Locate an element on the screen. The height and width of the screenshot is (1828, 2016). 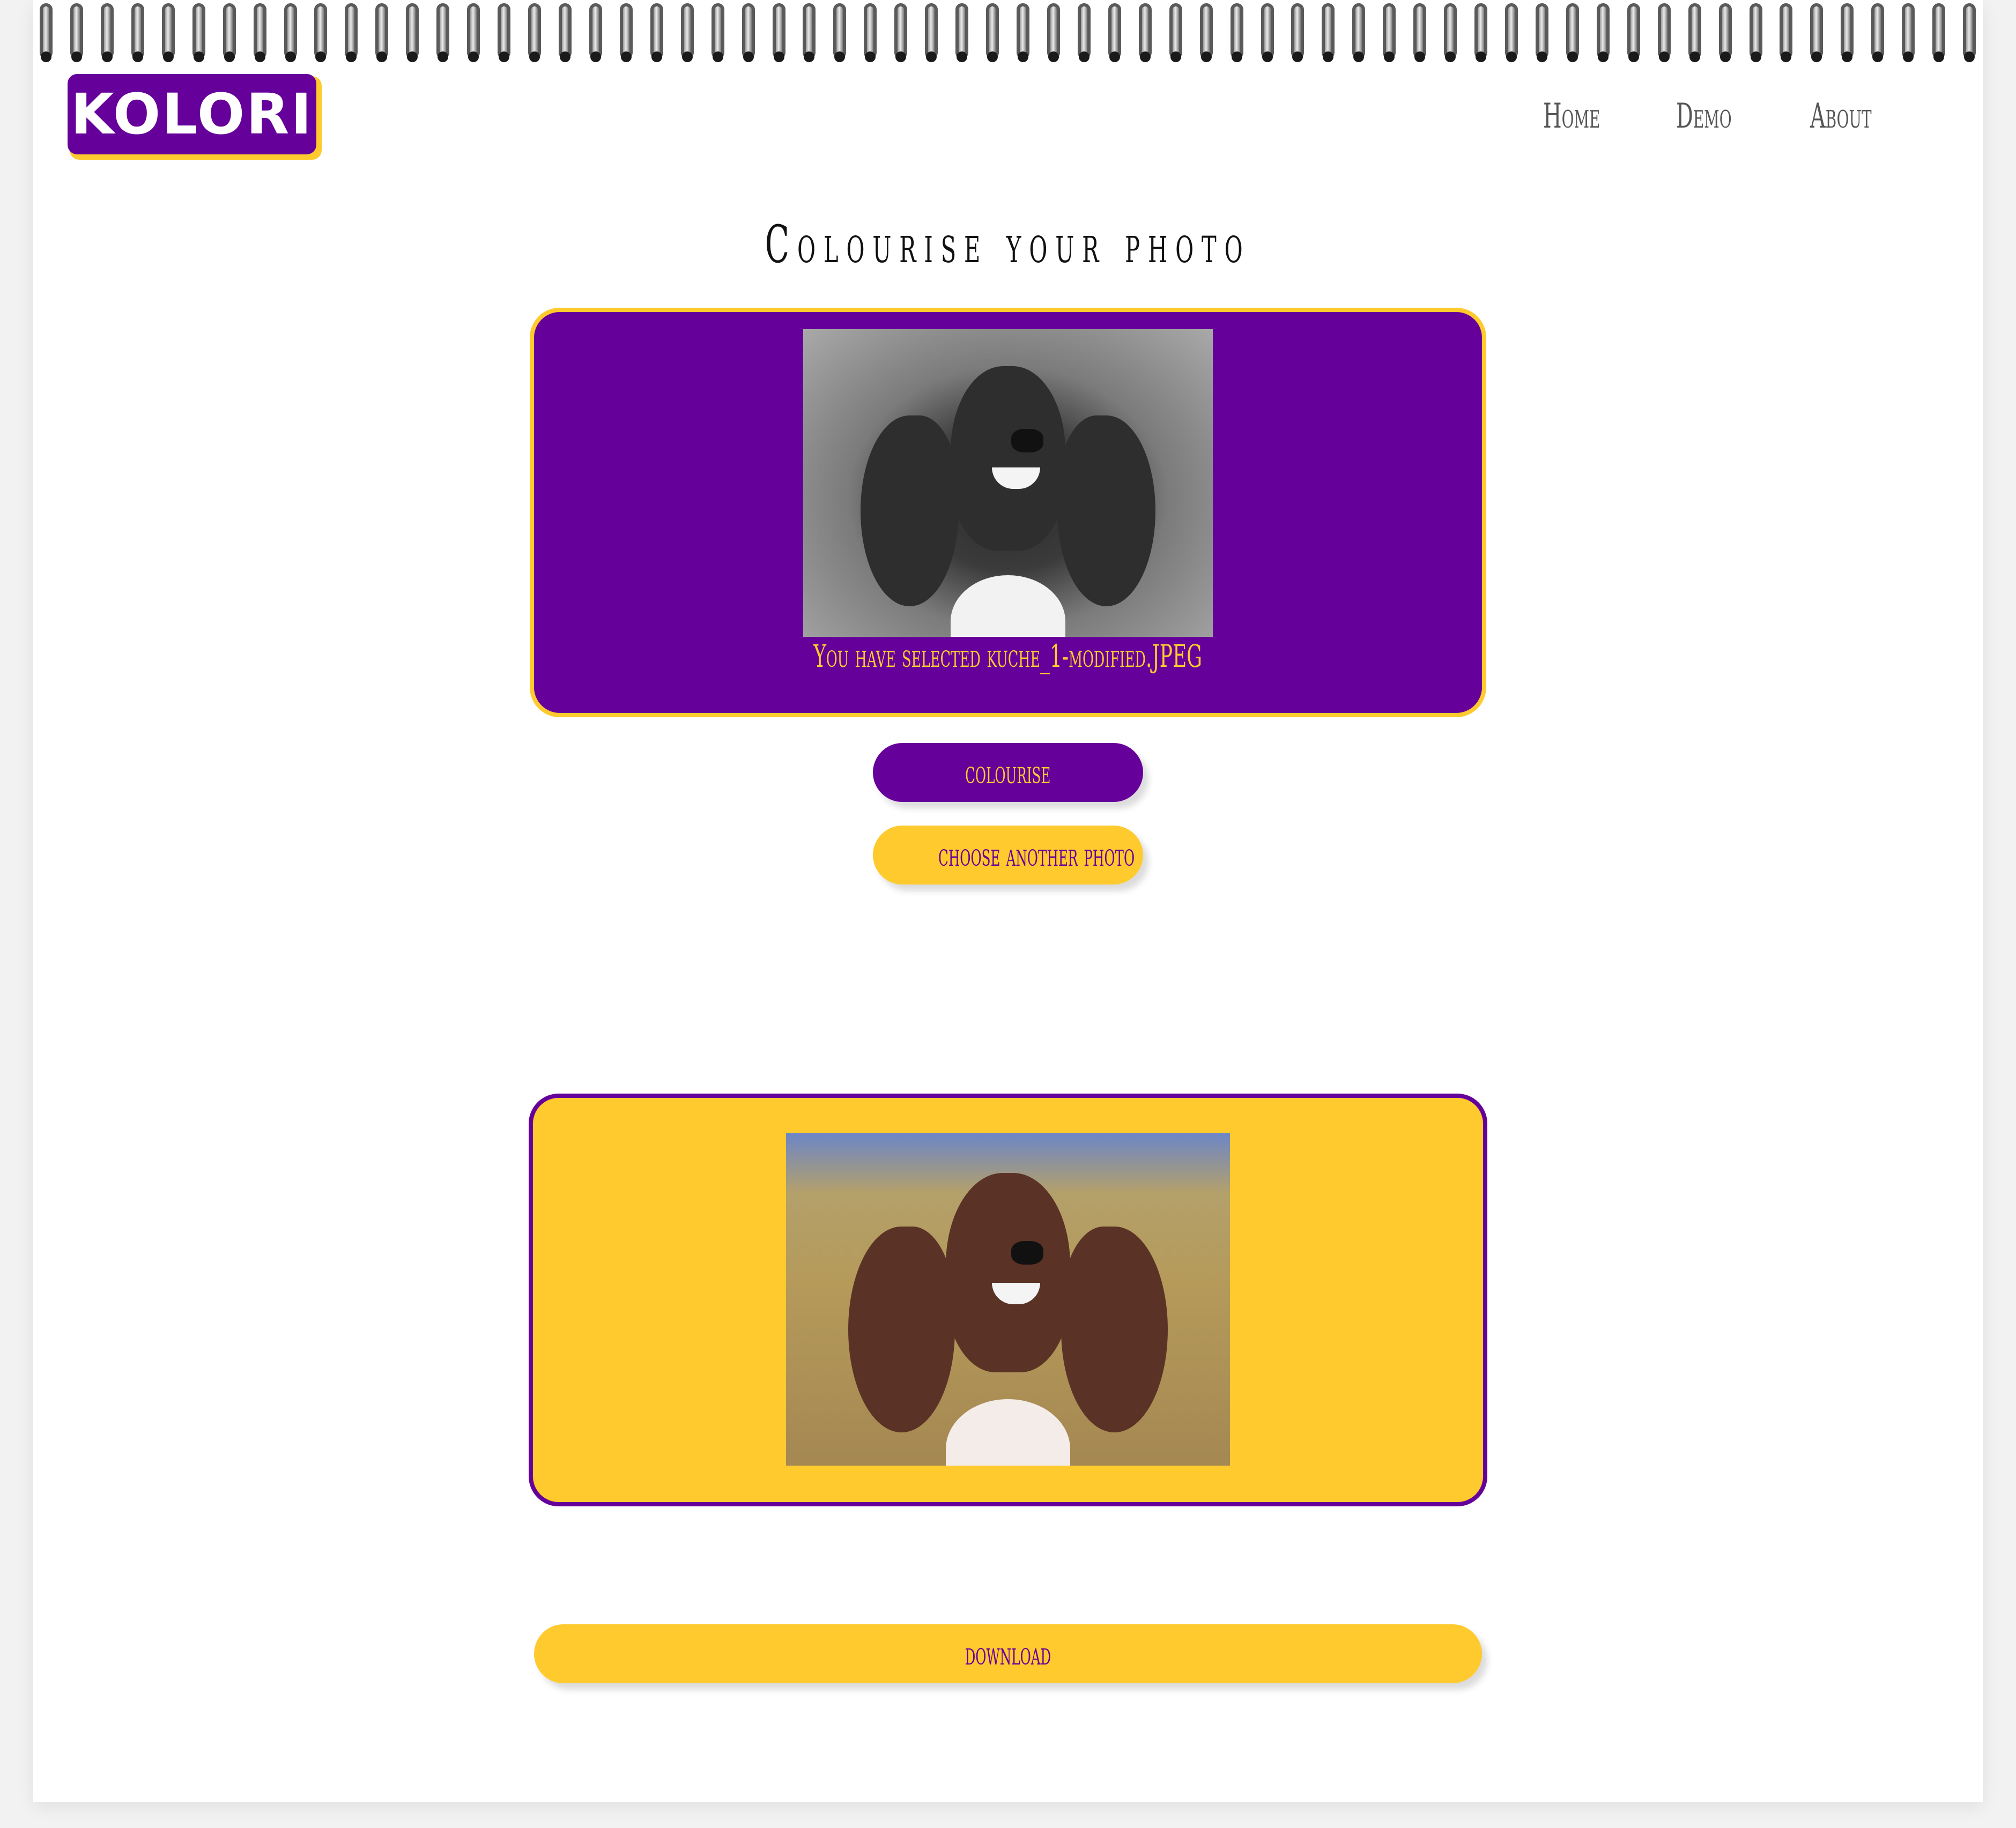
uploaded-photo is located at coordinates (1008, 483).